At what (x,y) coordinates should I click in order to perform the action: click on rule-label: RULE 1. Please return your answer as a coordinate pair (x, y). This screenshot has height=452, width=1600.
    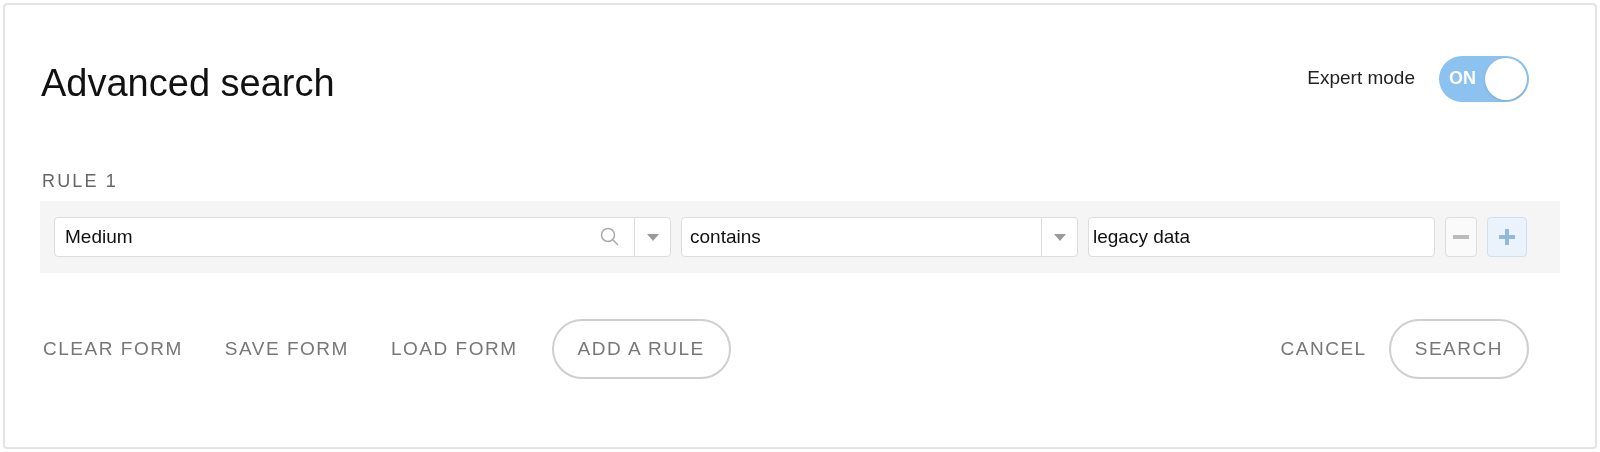
    Looking at the image, I should click on (80, 181).